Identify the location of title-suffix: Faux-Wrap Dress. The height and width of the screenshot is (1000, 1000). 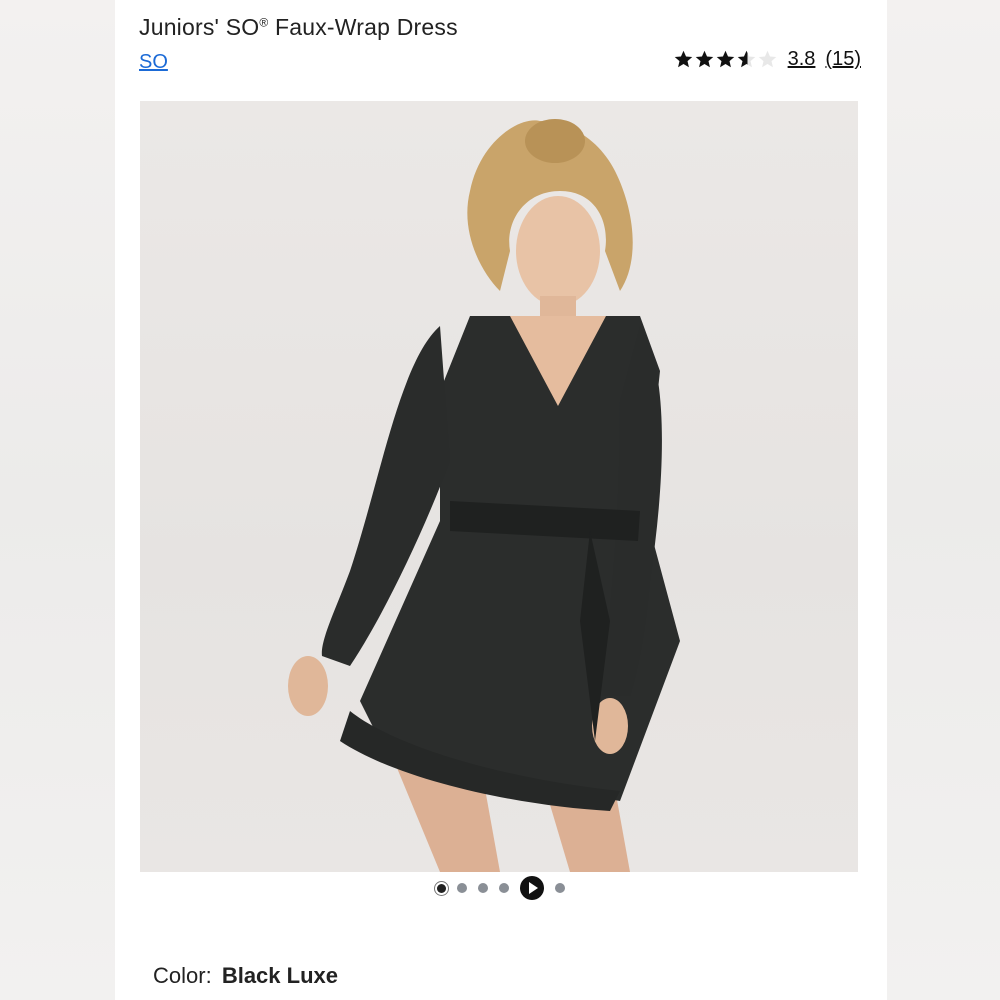
(363, 27).